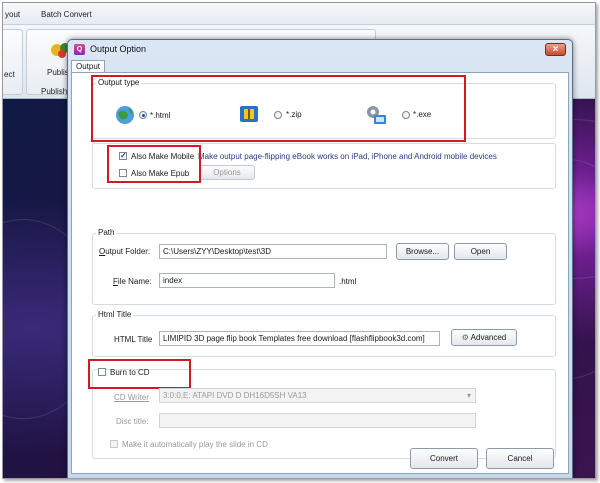 The height and width of the screenshot is (483, 600). What do you see at coordinates (317, 420) in the screenshot?
I see `disc-title-input` at bounding box center [317, 420].